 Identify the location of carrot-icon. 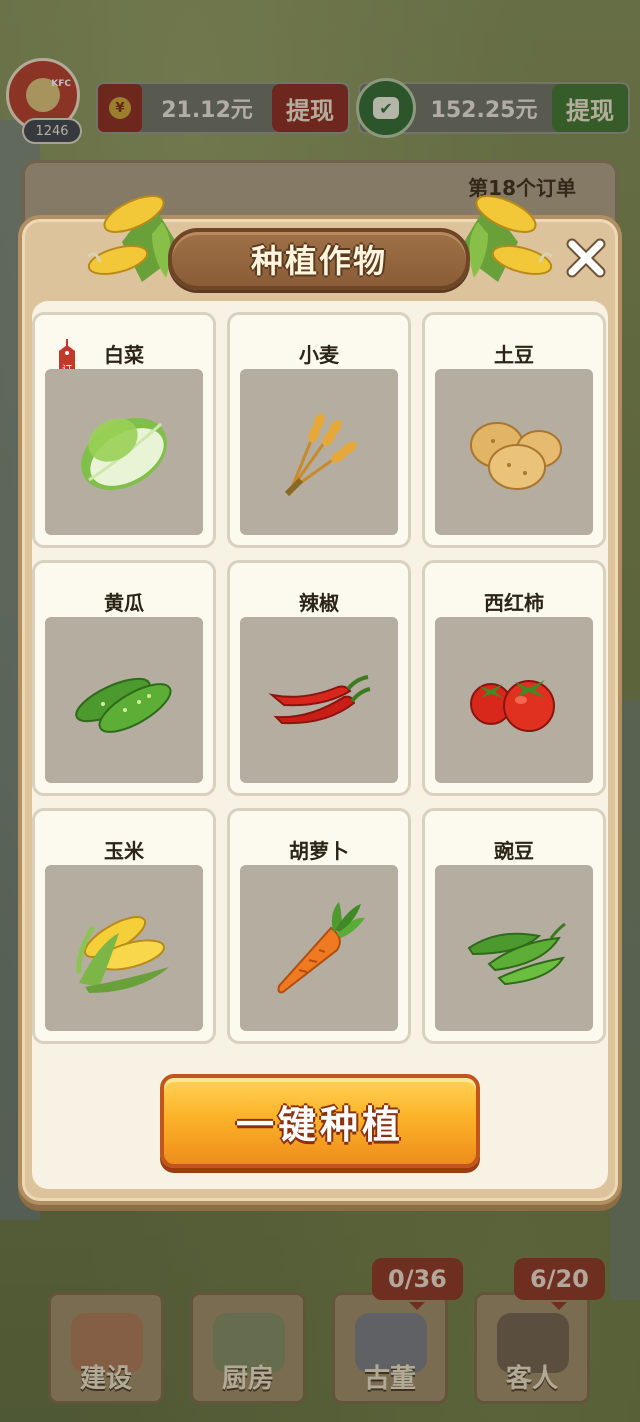
(321, 948).